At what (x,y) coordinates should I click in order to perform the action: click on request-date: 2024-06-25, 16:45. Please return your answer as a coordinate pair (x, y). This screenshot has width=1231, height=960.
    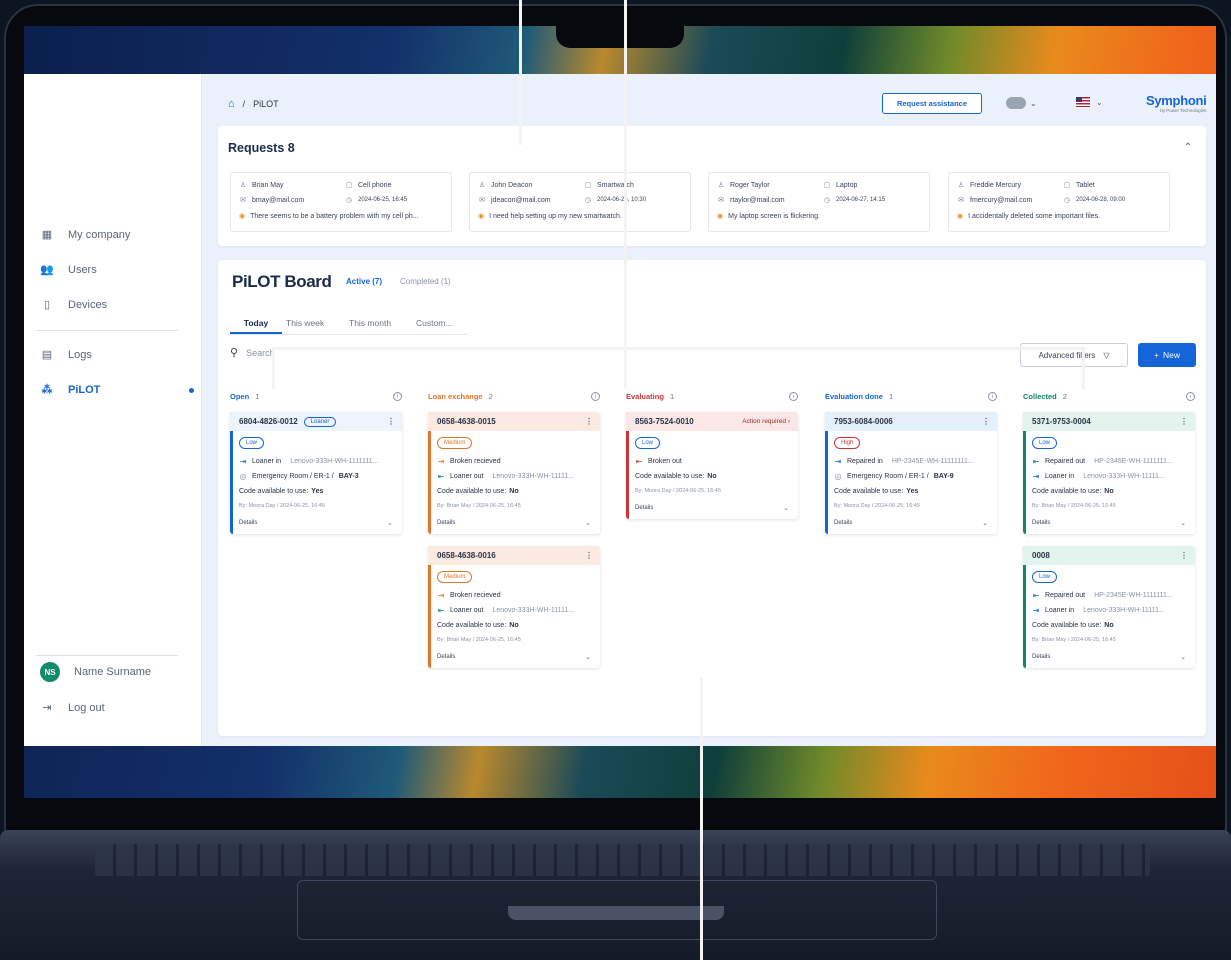
    Looking at the image, I should click on (383, 200).